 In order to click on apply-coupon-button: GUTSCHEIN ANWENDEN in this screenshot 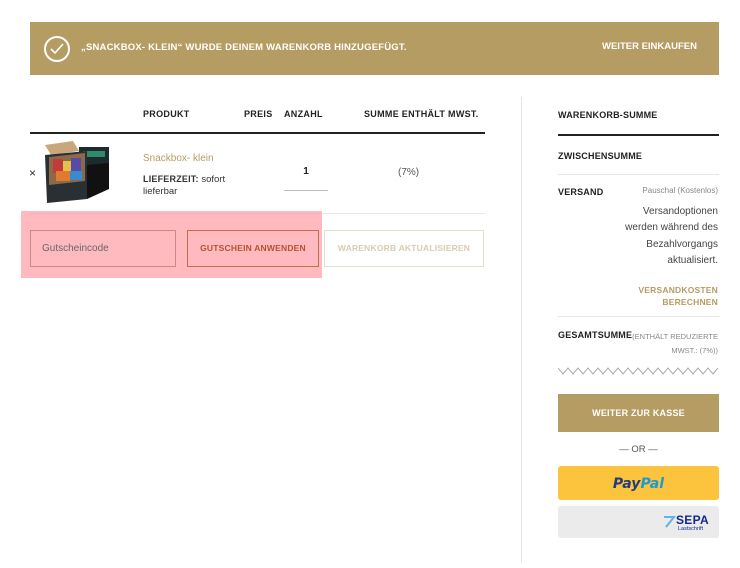, I will do `click(253, 248)`.